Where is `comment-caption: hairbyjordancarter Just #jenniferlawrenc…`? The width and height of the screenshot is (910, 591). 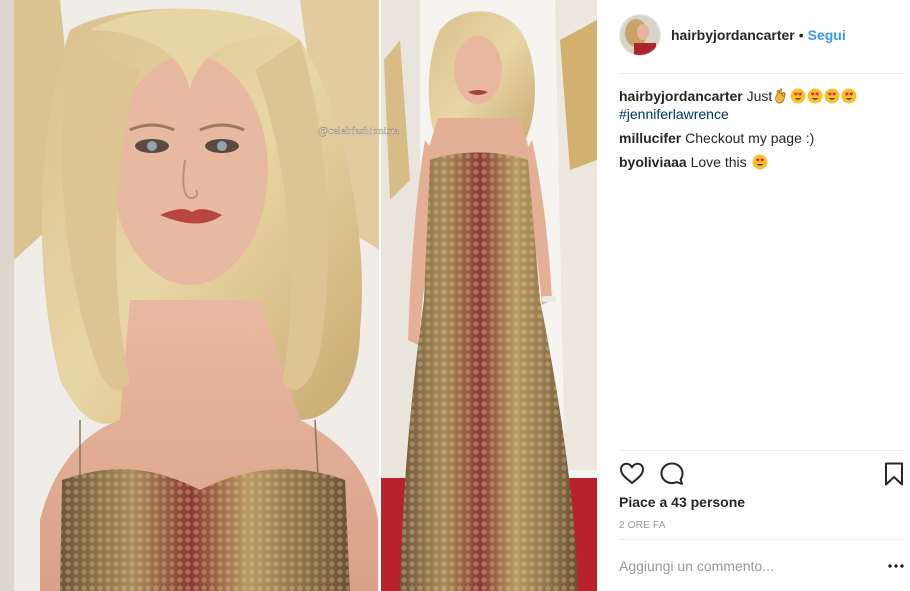 comment-caption: hairbyjordancarter Just #jenniferlawrenc… is located at coordinates (762, 105).